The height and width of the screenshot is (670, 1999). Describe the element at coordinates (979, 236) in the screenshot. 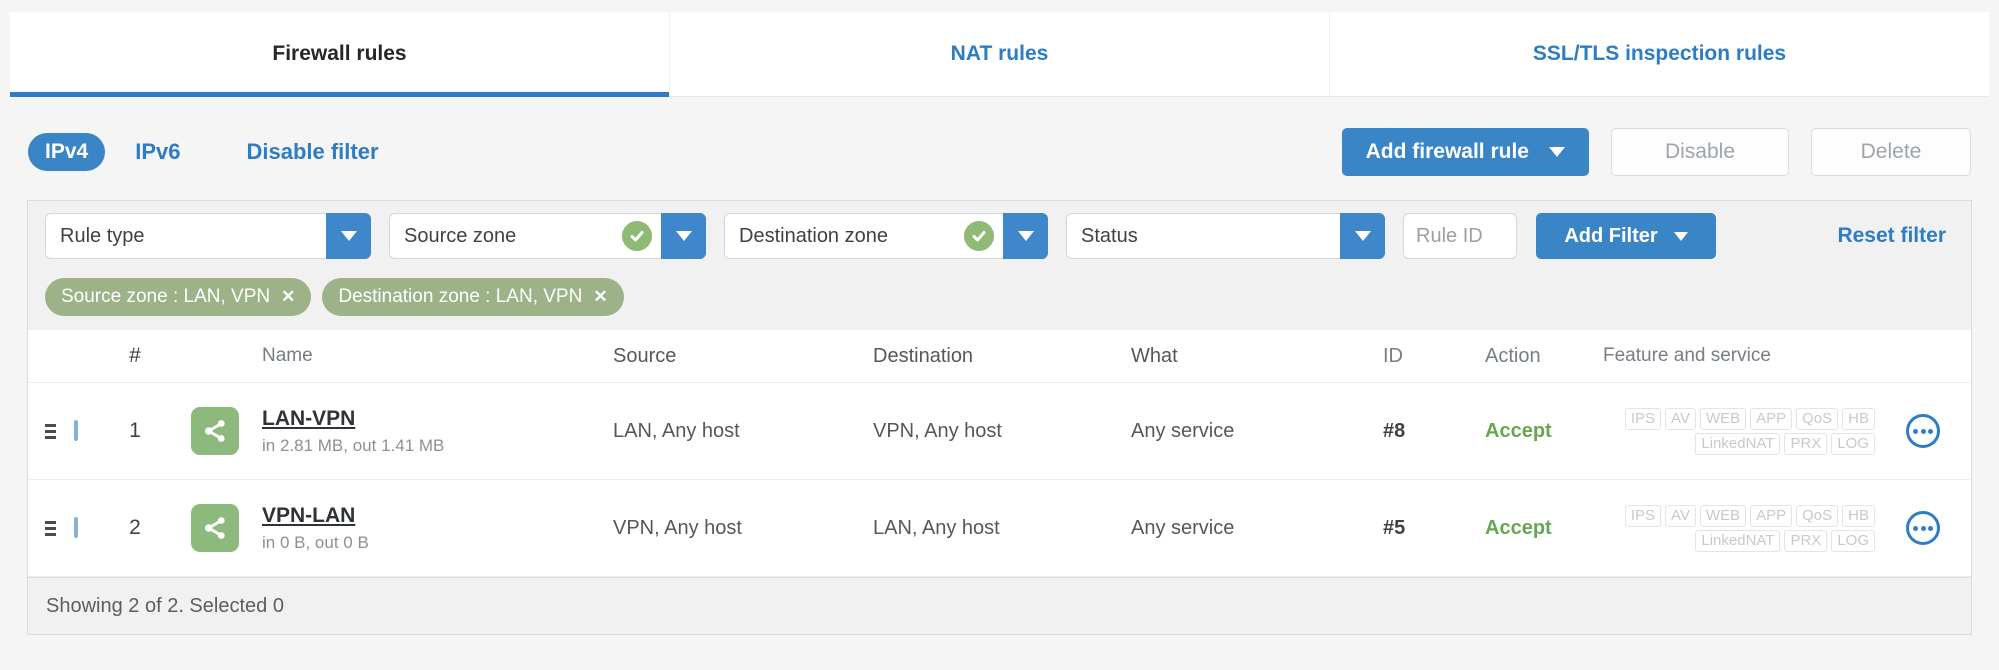

I see `filter-applied-check-icon` at that location.